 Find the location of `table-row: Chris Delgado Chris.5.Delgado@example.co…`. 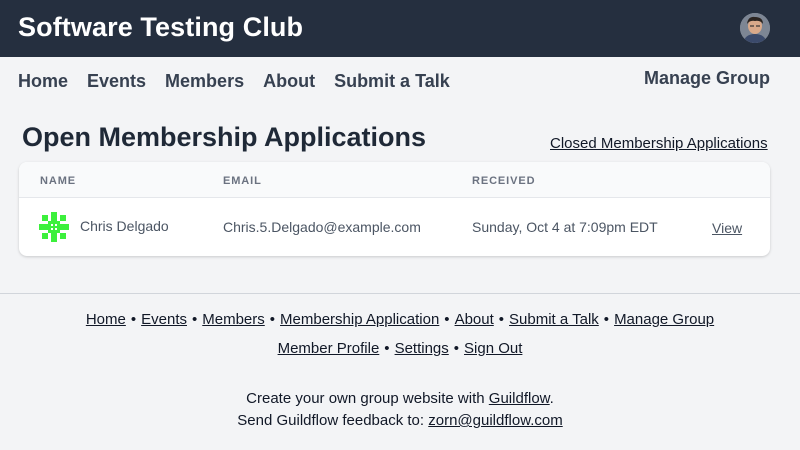

table-row: Chris Delgado Chris.5.Delgado@example.co… is located at coordinates (394, 227).